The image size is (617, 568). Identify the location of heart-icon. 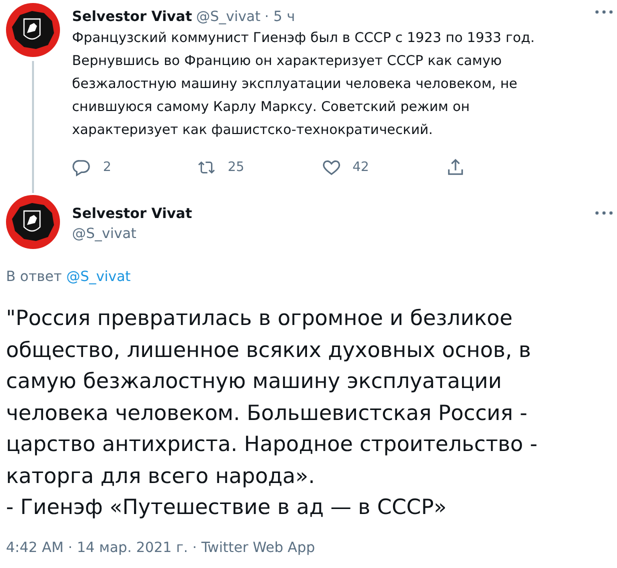
(331, 167).